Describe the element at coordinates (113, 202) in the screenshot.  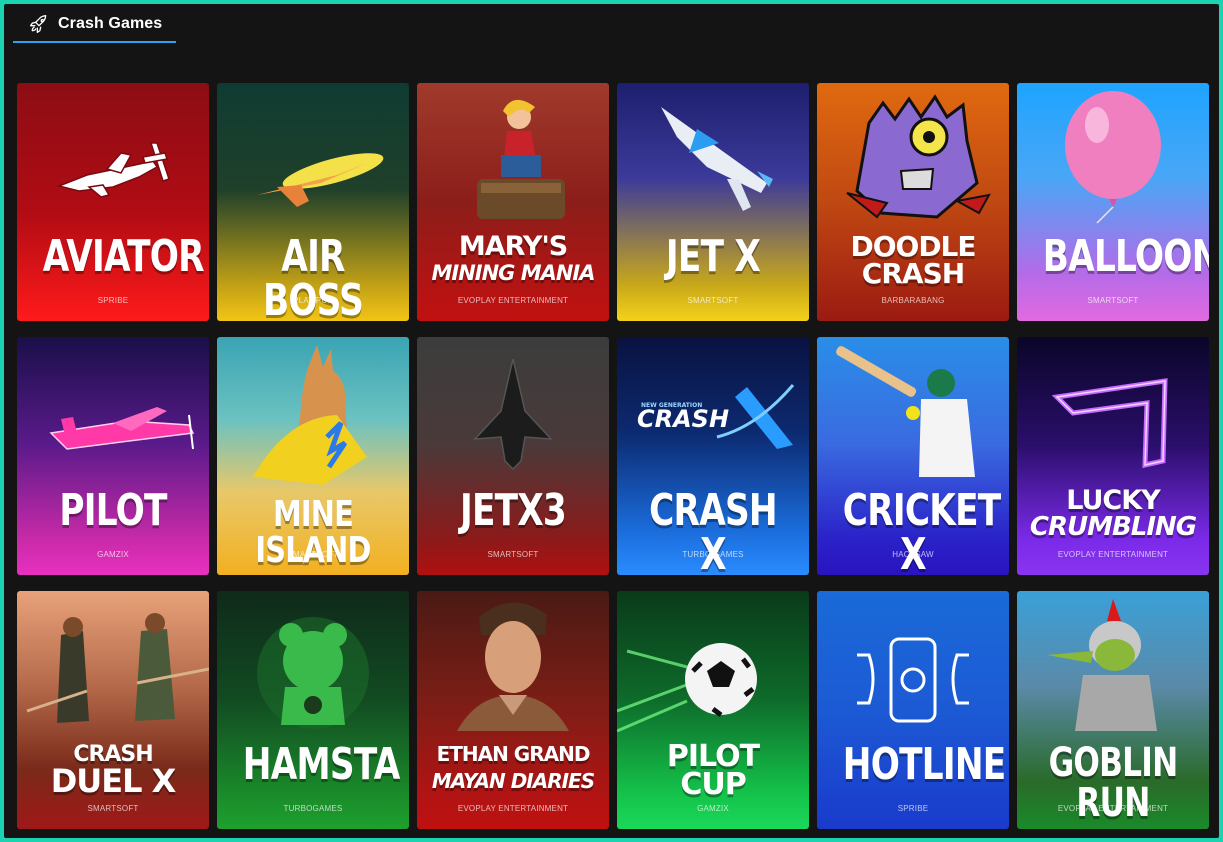
I see `game-card-aviator: AVIATOR SPRIBE` at that location.